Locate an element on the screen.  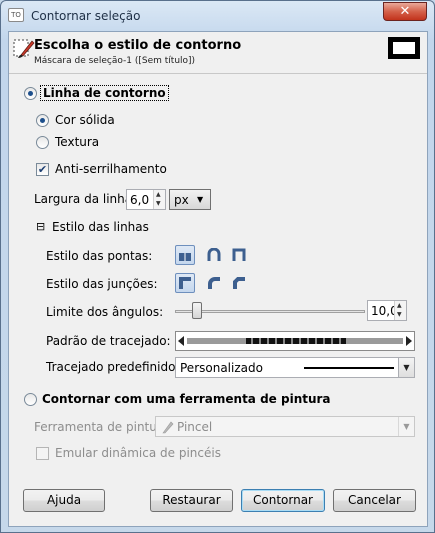
join-bevel-button is located at coordinates (239, 283).